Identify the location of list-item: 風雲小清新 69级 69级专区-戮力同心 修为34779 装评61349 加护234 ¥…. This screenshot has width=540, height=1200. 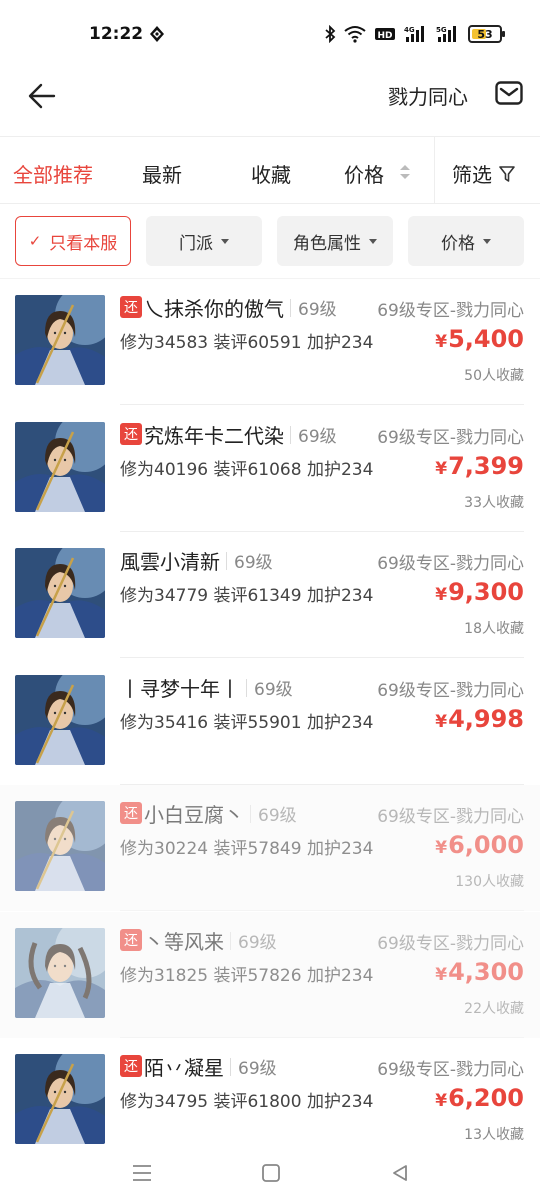
(270, 595).